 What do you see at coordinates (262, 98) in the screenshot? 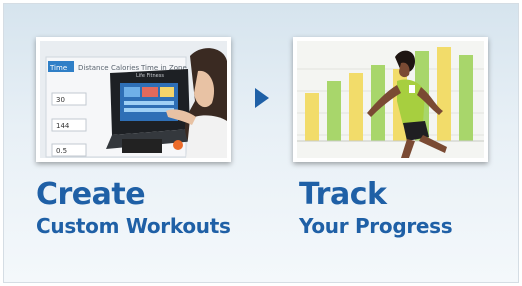
I see `next-arrow-icon` at bounding box center [262, 98].